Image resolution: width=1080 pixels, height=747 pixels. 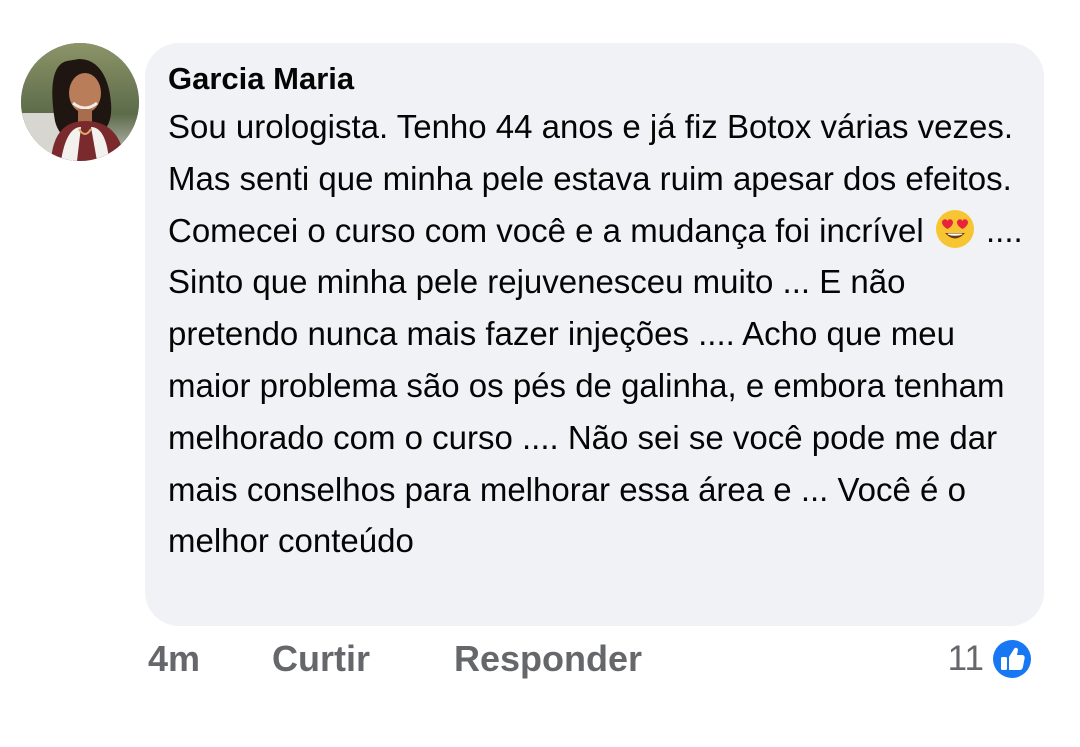 I want to click on like-thumb-icon, so click(x=1012, y=659).